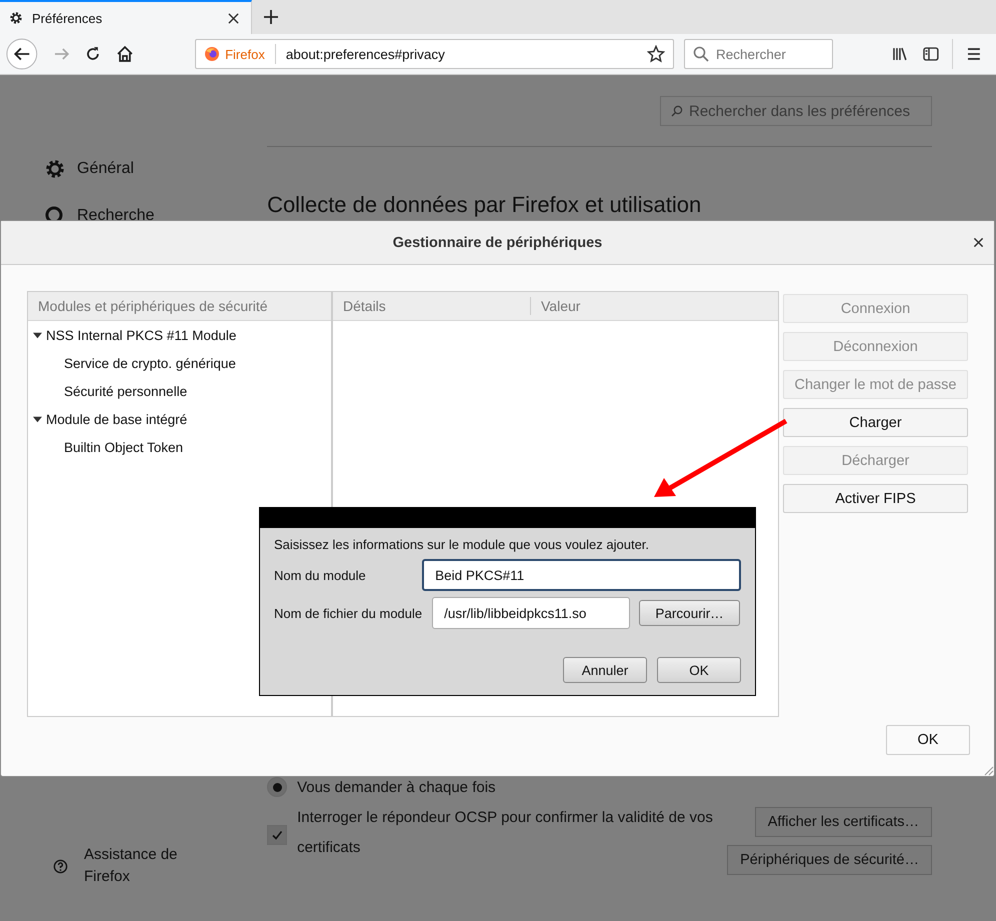 The image size is (996, 921). I want to click on tree-item: NSS Internal PKCS #11 Module, so click(179, 335).